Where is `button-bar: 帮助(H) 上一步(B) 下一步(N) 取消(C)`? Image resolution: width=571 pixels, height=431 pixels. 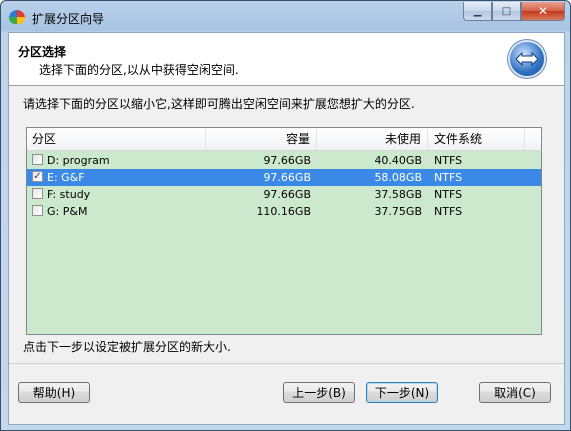 button-bar: 帮助(H) 上一步(B) 下一步(N) 取消(C) is located at coordinates (286, 394).